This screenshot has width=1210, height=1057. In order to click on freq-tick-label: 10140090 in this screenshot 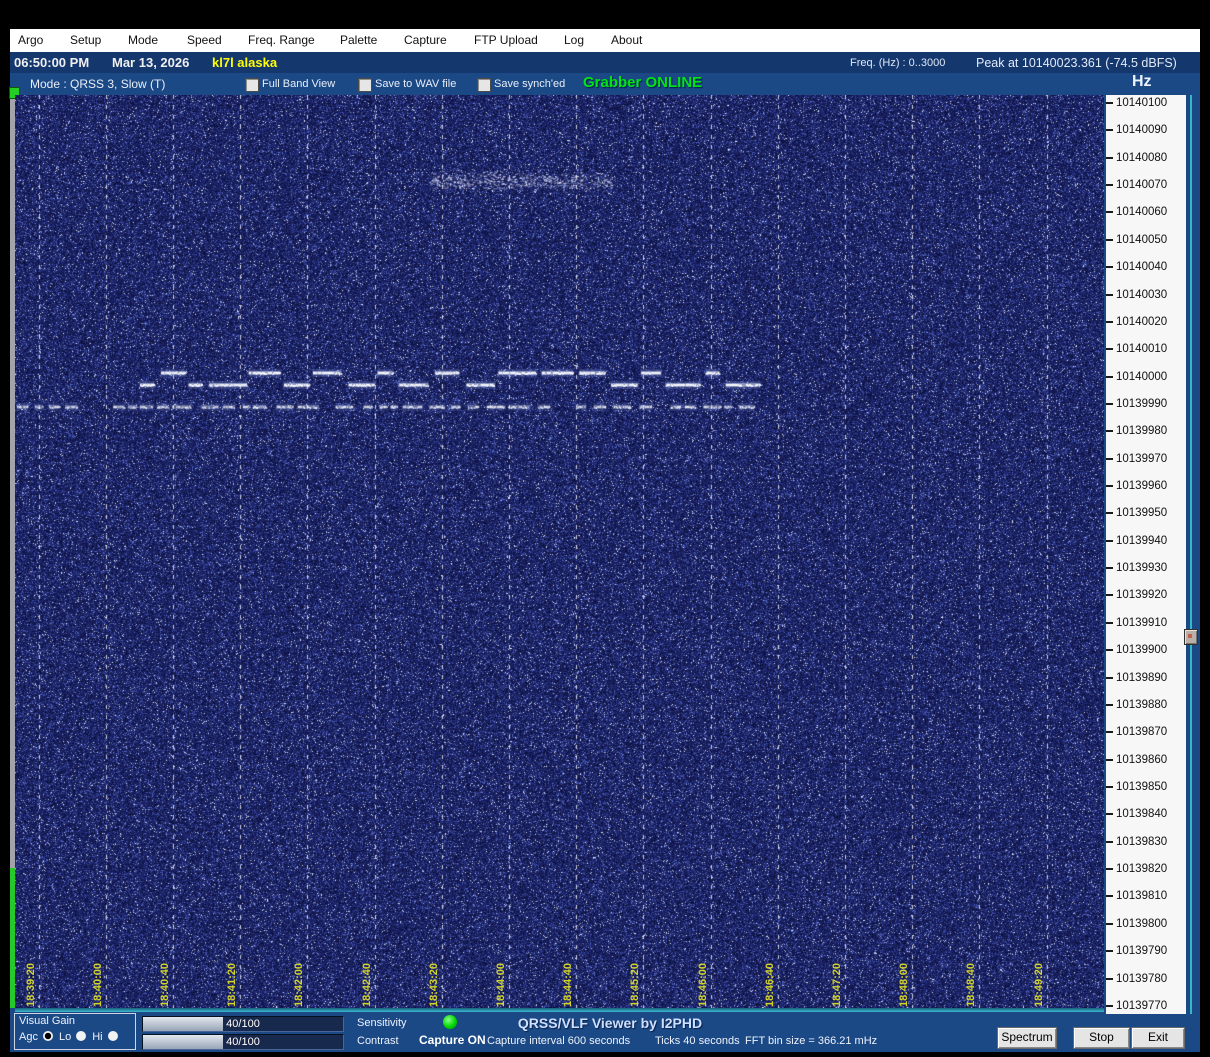, I will do `click(1142, 130)`.